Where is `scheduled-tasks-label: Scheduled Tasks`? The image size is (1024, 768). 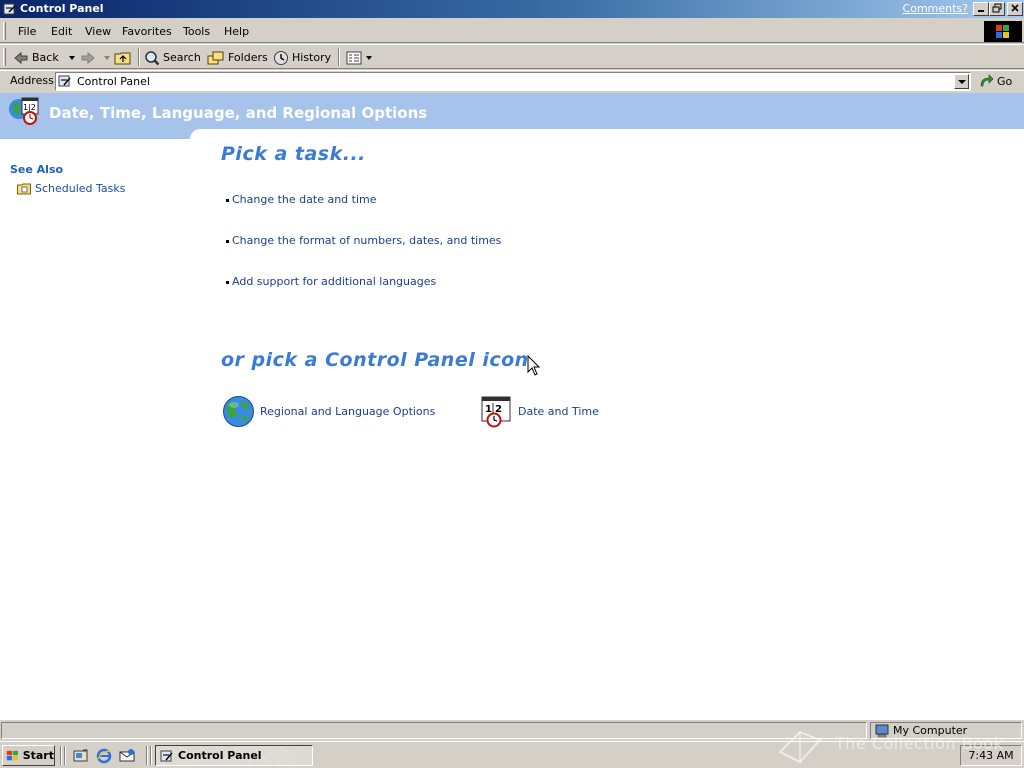
scheduled-tasks-label: Scheduled Tasks is located at coordinates (80, 188).